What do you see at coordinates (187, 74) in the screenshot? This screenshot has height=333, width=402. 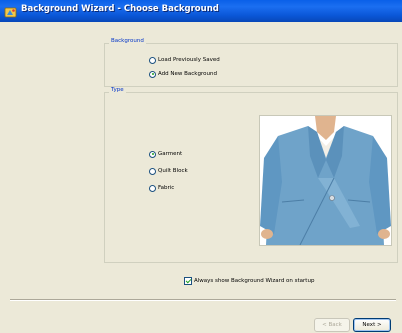 I see `add-new-background-label: Add New Background` at bounding box center [187, 74].